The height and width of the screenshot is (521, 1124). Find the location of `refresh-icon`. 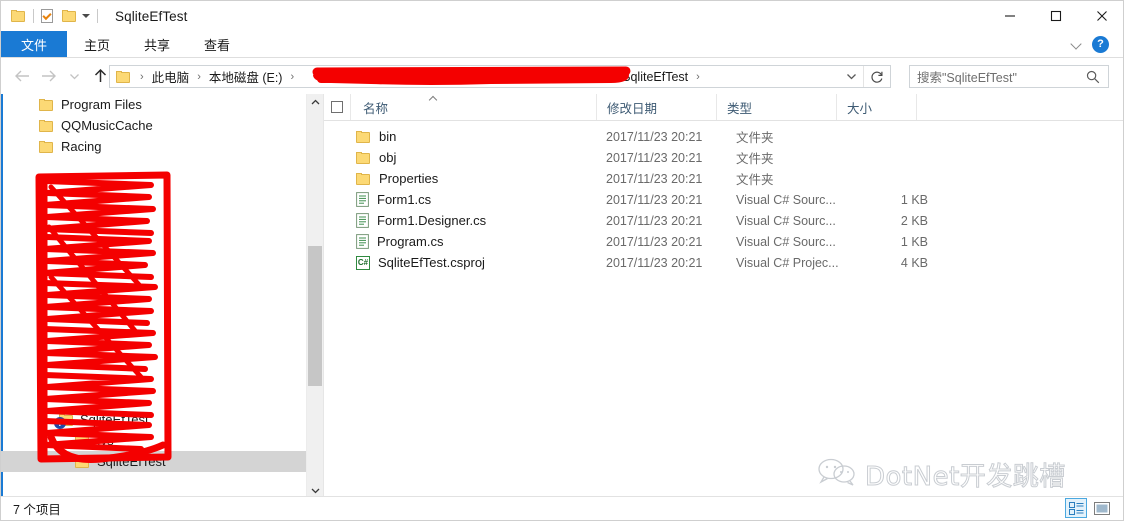

refresh-icon is located at coordinates (876, 76).